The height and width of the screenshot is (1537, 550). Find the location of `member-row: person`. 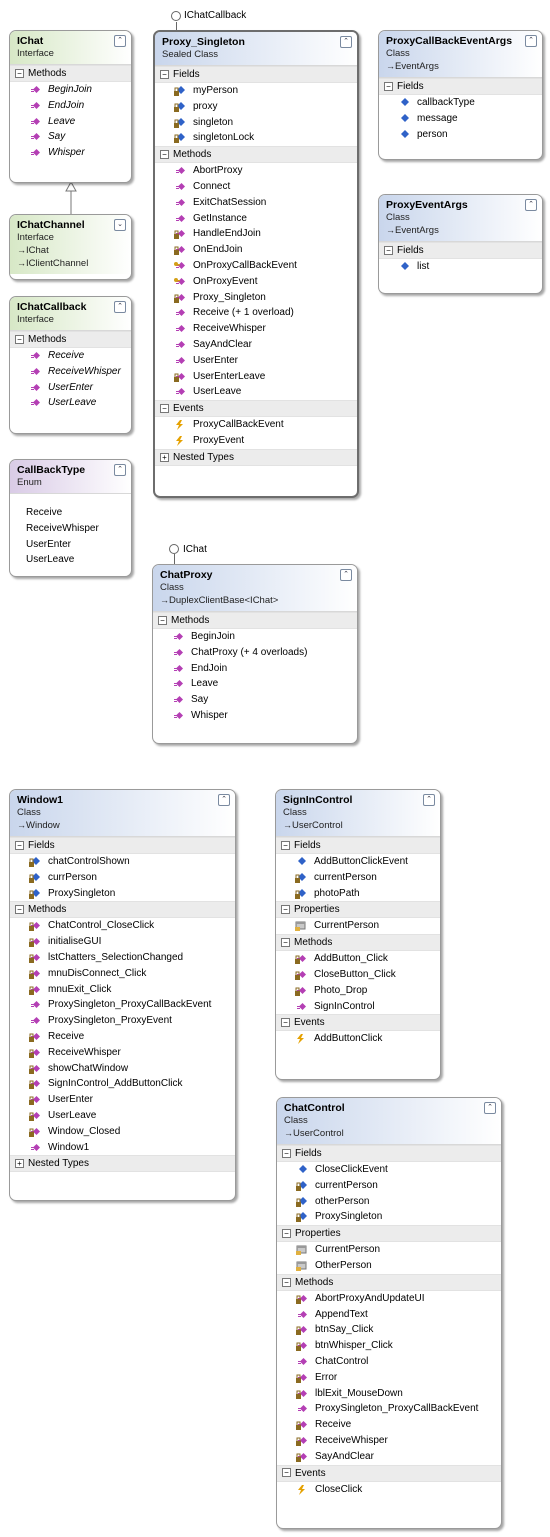

member-row: person is located at coordinates (460, 135).